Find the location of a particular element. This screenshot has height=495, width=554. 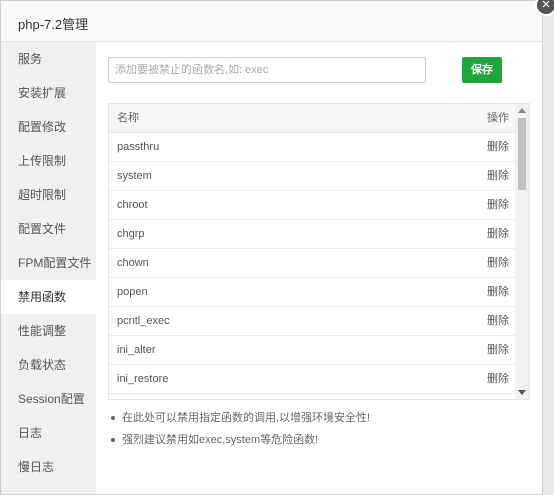

table-row: ini_restore 删除 is located at coordinates (312, 379).